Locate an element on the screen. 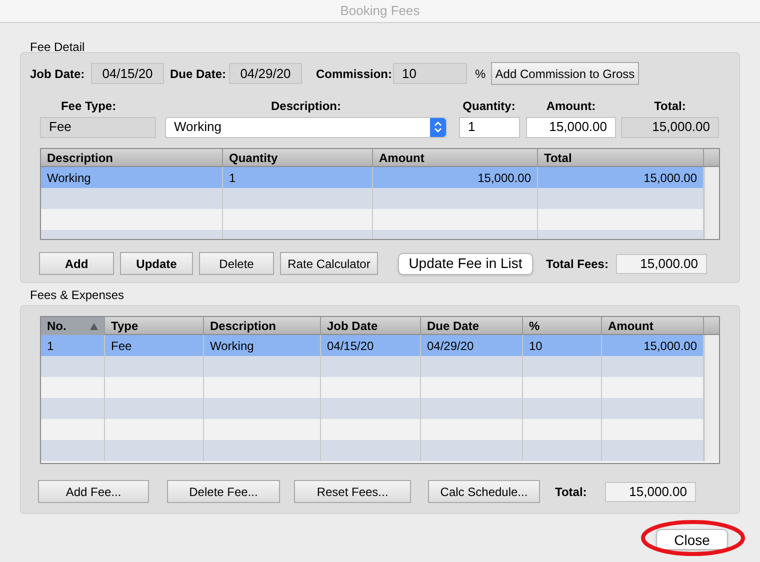  field-label: Commission: is located at coordinates (354, 74).